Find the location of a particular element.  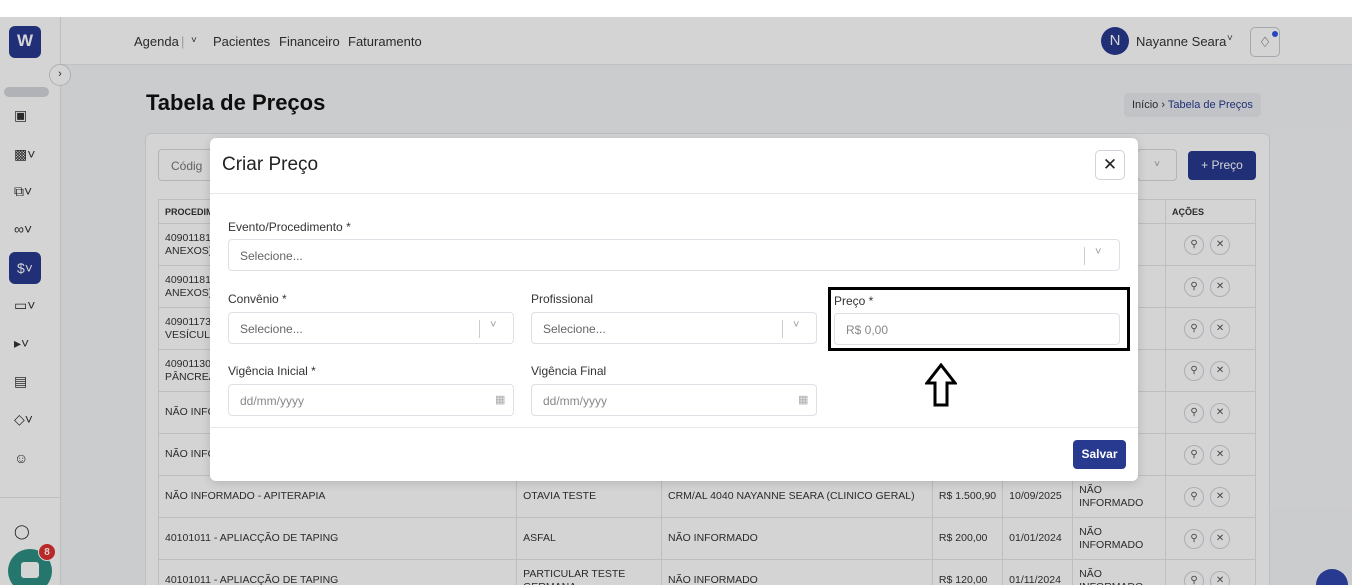

save-button: Salvar is located at coordinates (1099, 454).